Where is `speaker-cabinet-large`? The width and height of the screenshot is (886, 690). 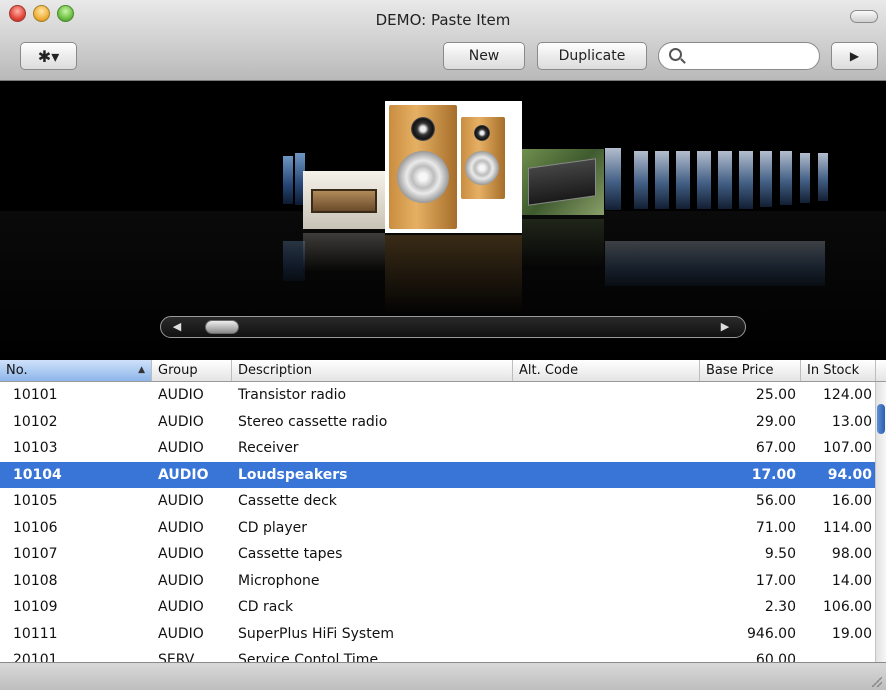 speaker-cabinet-large is located at coordinates (423, 167).